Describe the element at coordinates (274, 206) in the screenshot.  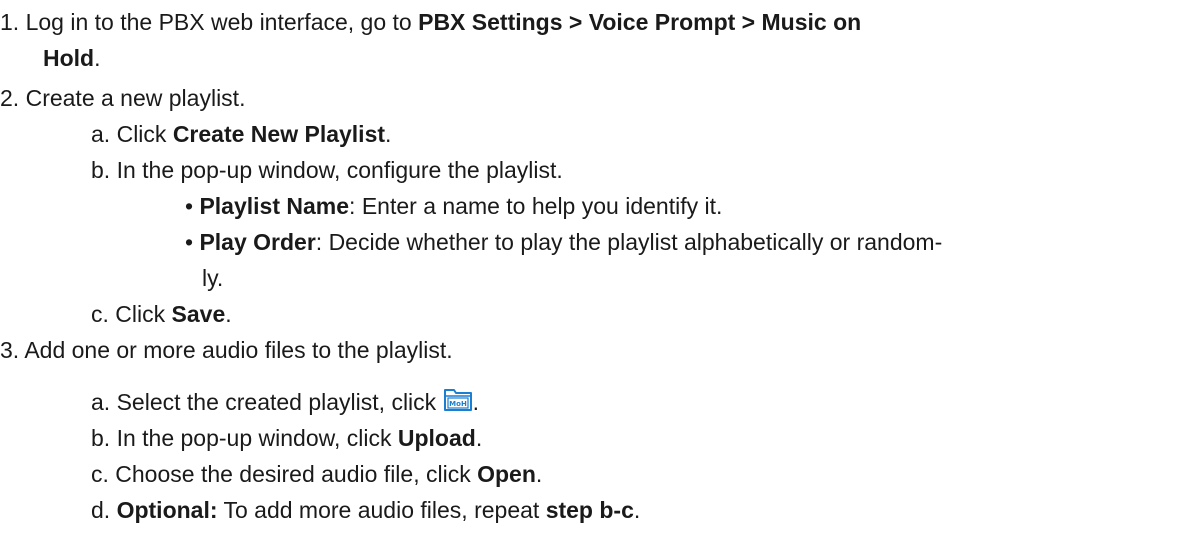
I see `playlist-name-label: Playlist Name` at that location.